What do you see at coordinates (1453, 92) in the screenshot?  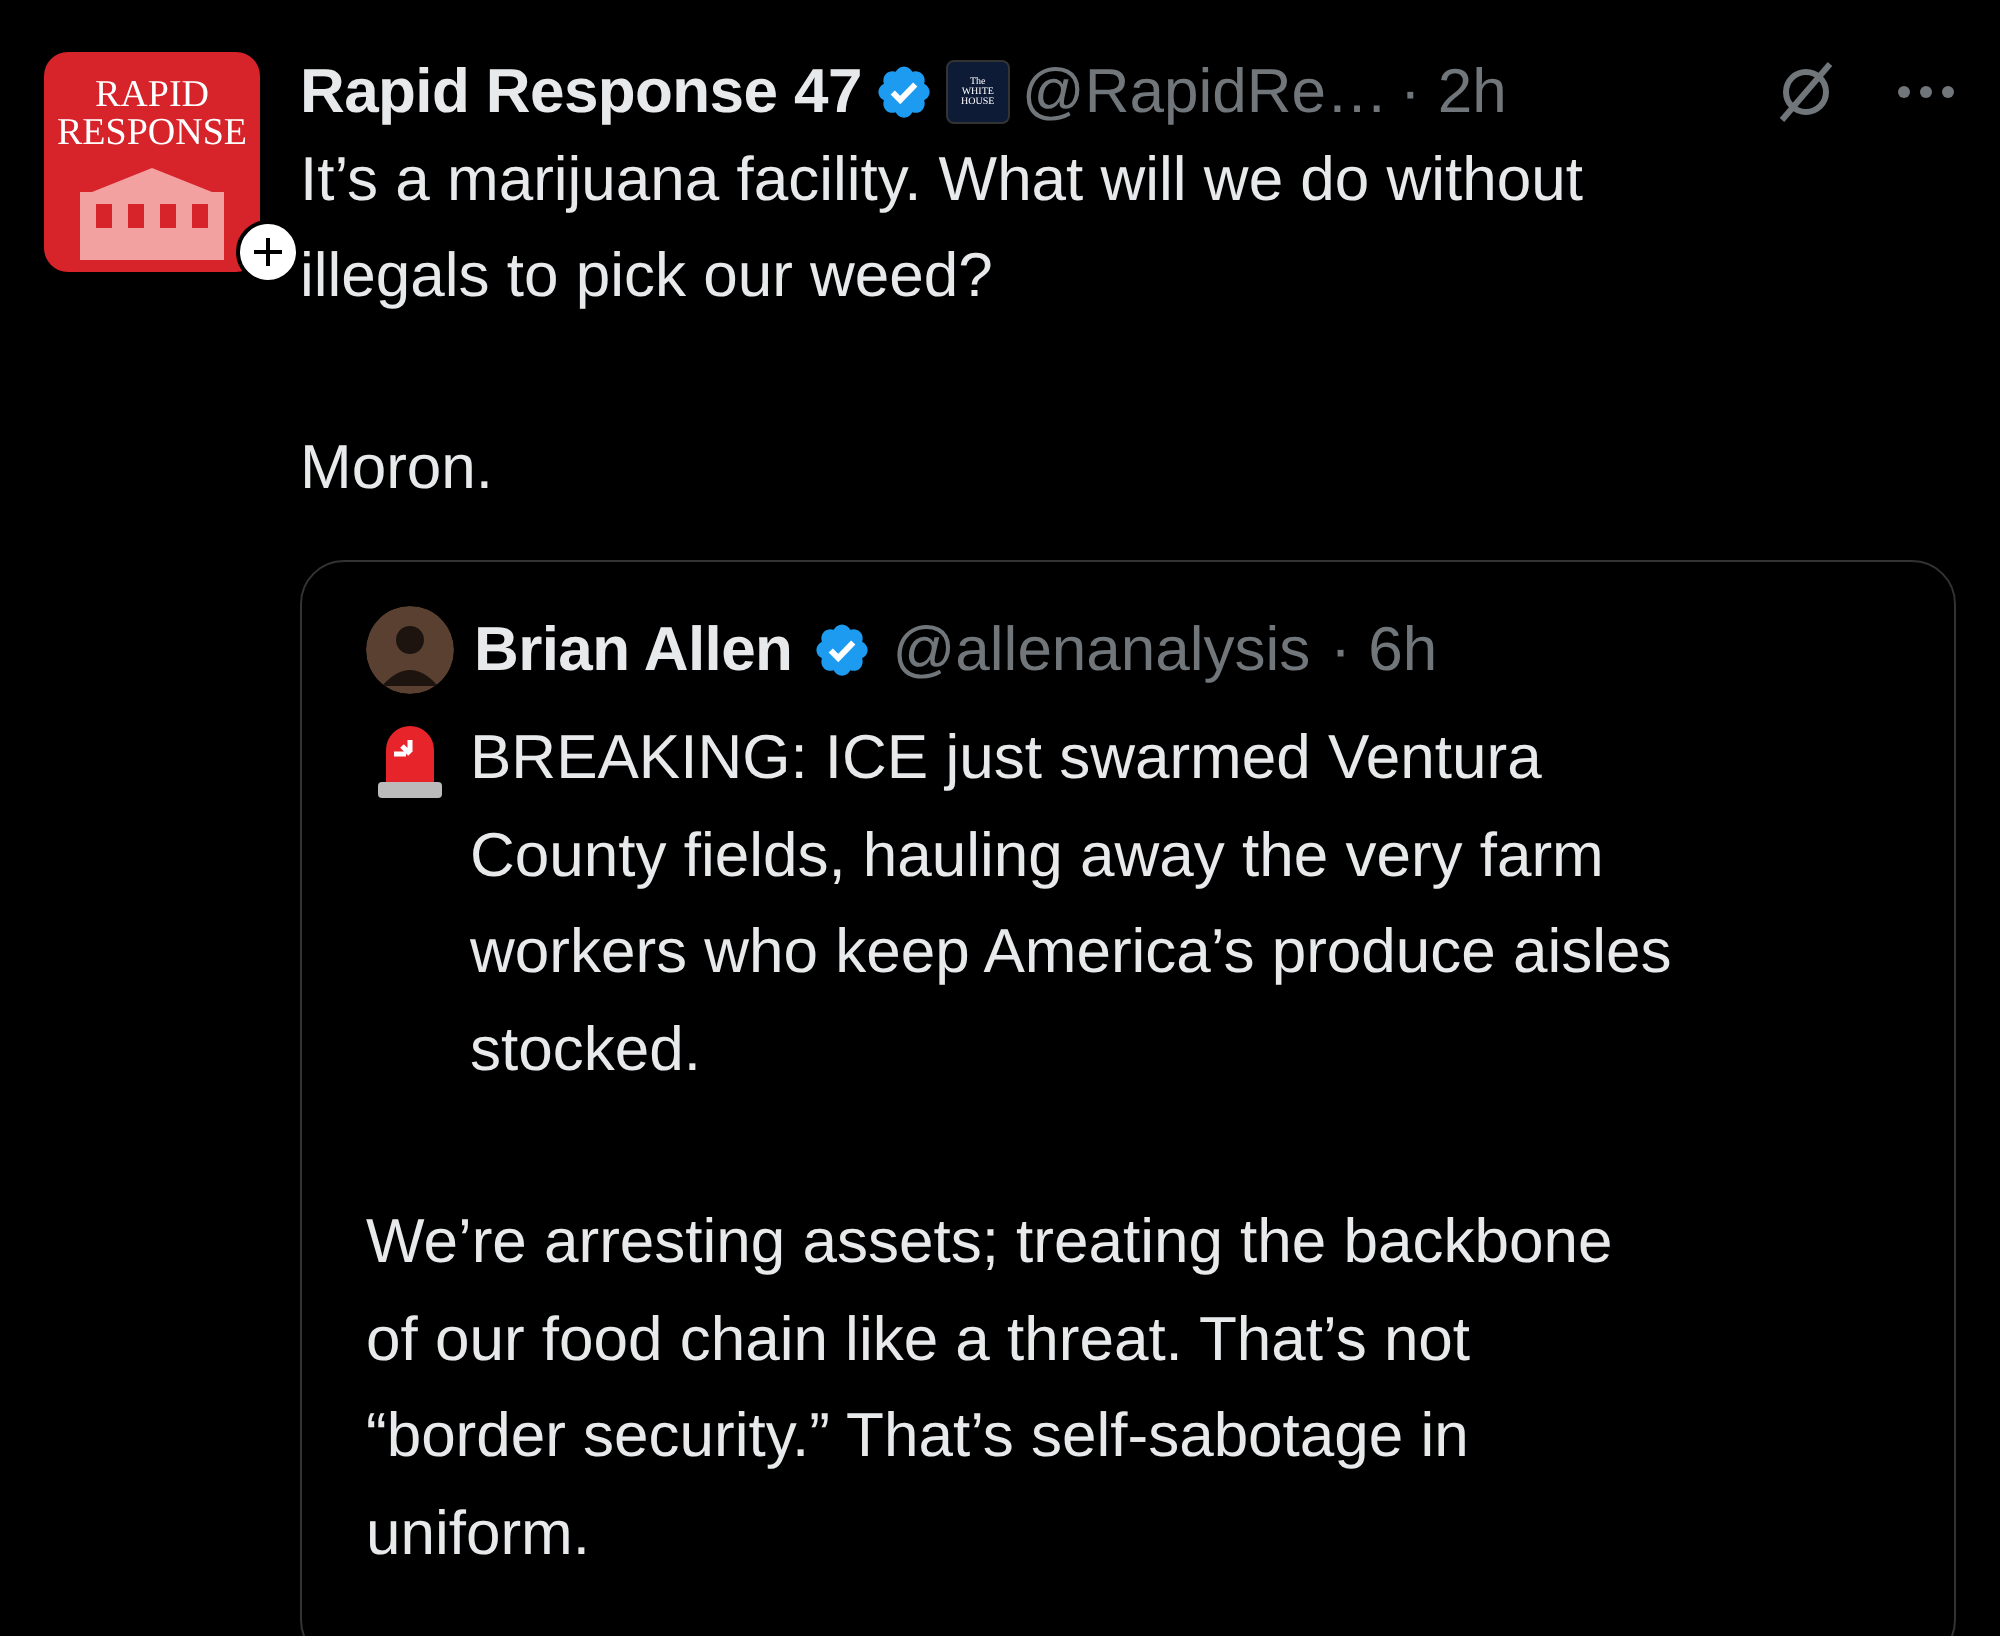 I see `post-time: · 2h` at bounding box center [1453, 92].